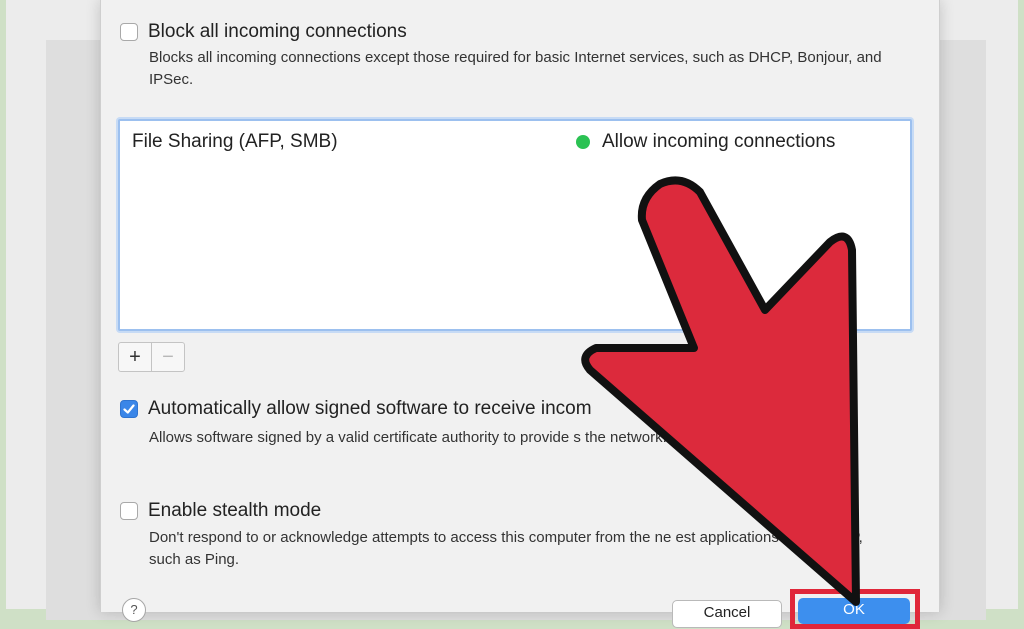 This screenshot has height=629, width=1024. What do you see at coordinates (277, 31) in the screenshot?
I see `block-all-label: Block all incoming connections` at bounding box center [277, 31].